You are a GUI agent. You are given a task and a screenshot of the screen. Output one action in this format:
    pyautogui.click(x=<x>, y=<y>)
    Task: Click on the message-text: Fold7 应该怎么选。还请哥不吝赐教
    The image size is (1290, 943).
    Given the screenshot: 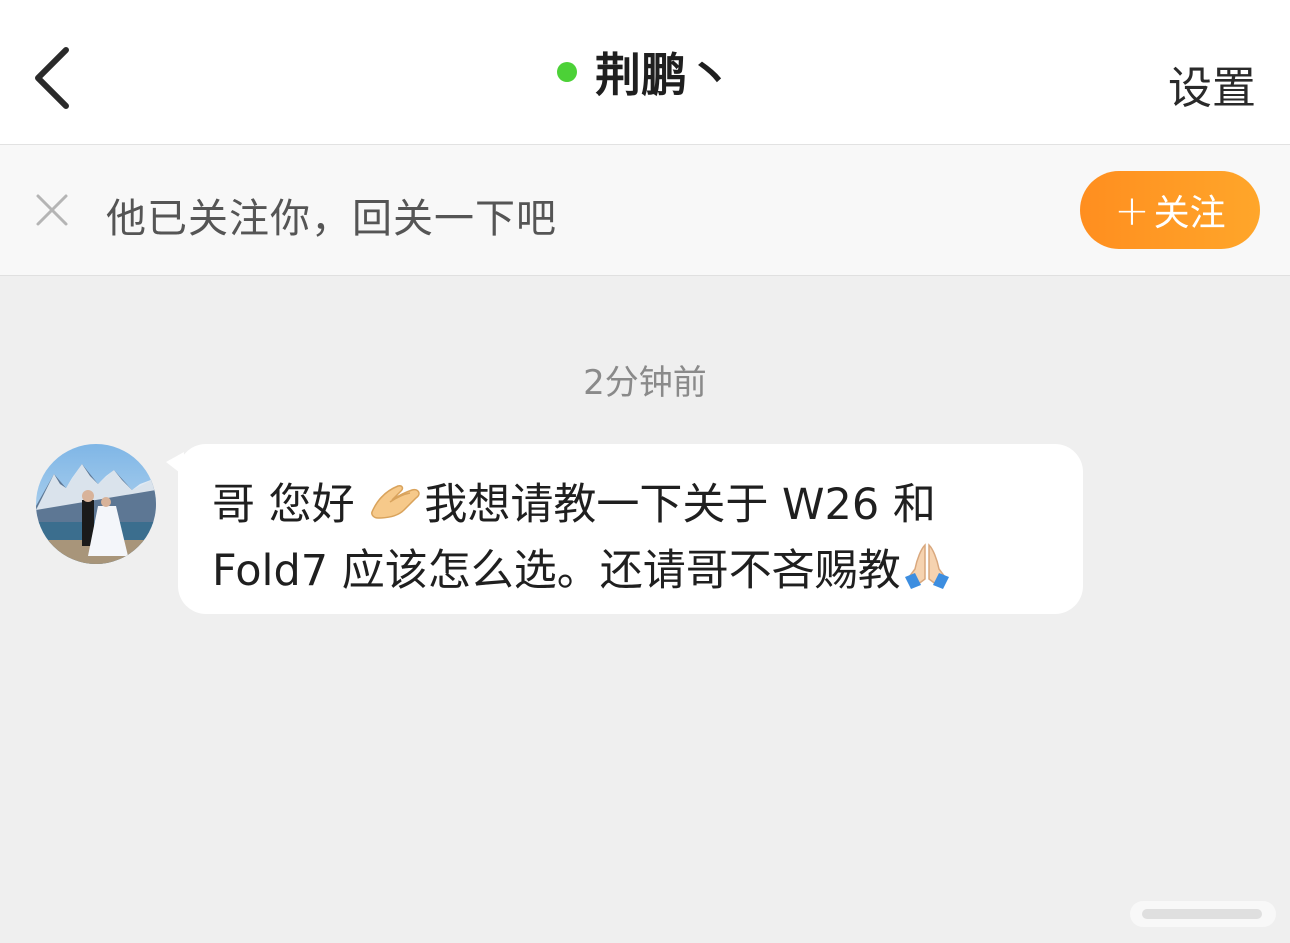 What is the action you would take?
    pyautogui.click(x=556, y=570)
    